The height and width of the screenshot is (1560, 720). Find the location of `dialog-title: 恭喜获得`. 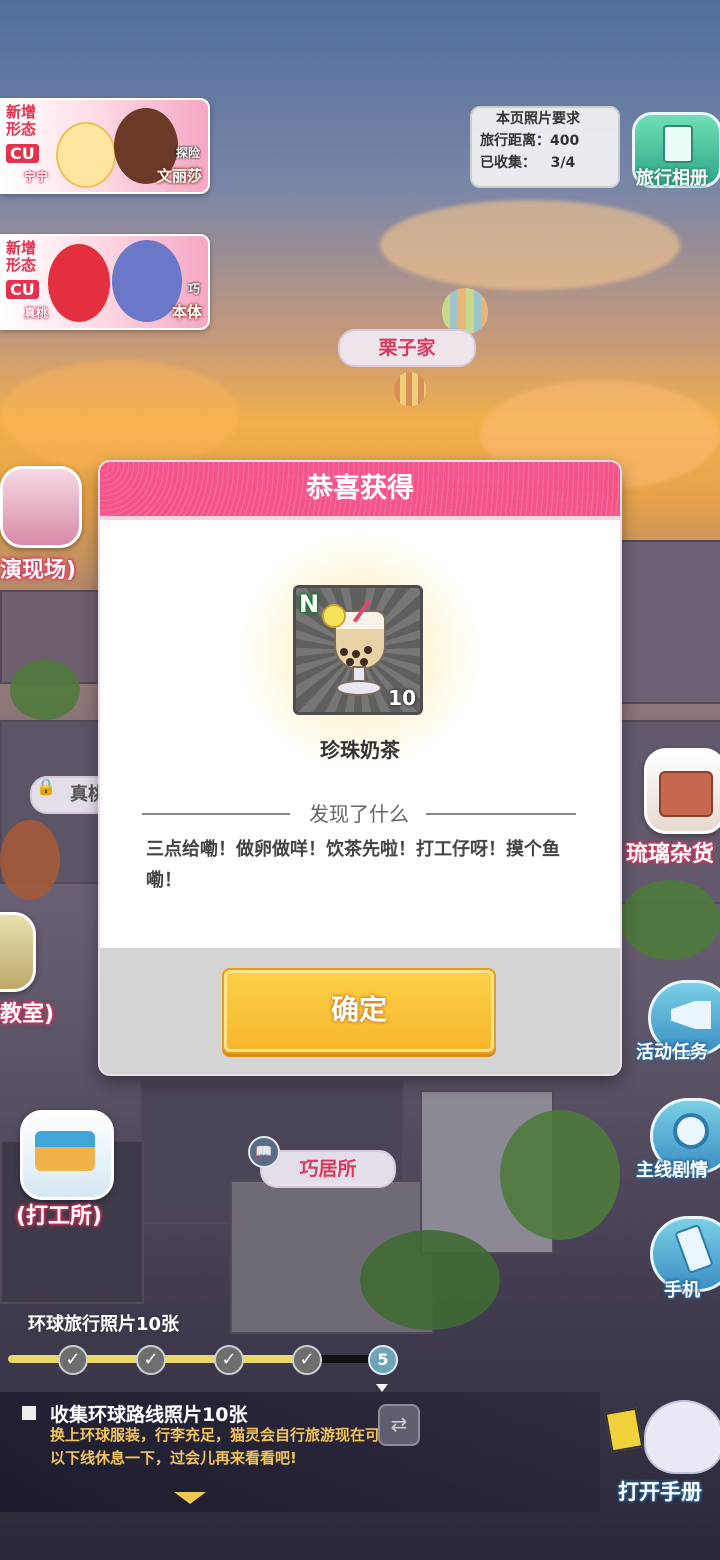

dialog-title: 恭喜获得 is located at coordinates (360, 491).